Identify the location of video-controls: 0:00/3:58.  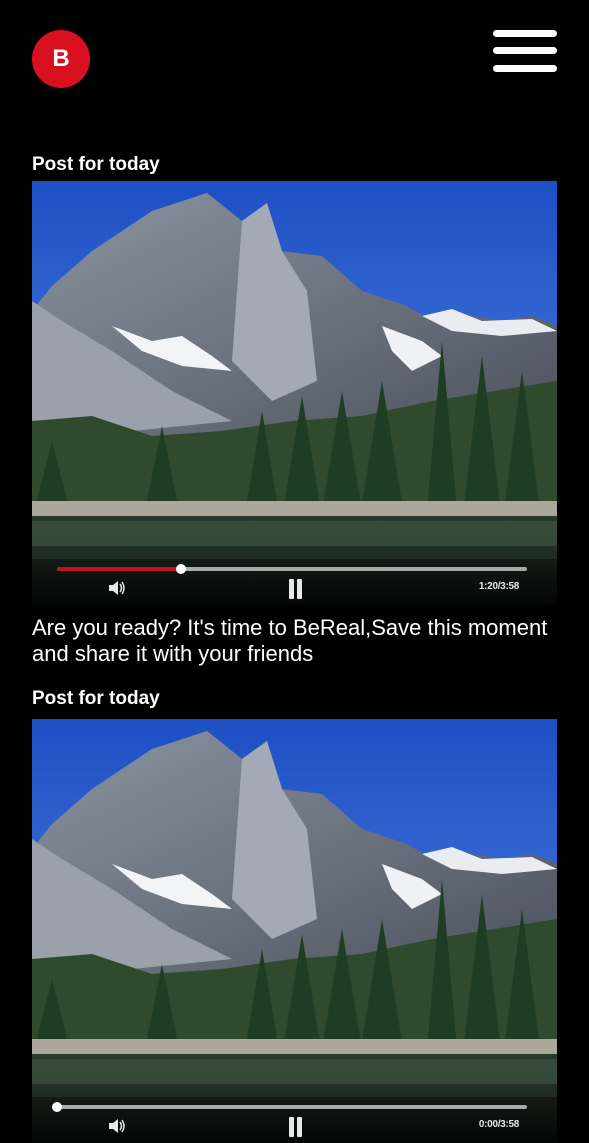
(294, 1120).